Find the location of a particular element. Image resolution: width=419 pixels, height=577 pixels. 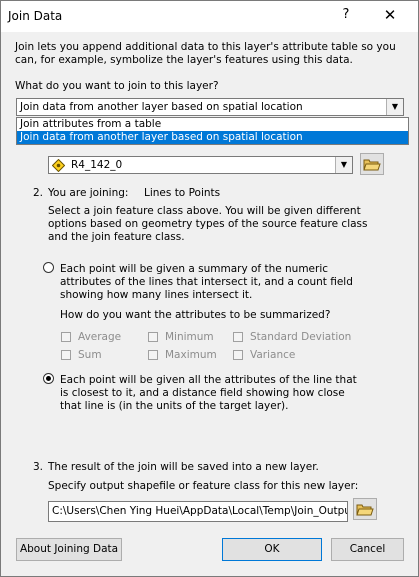

browse-output-button is located at coordinates (365, 509).